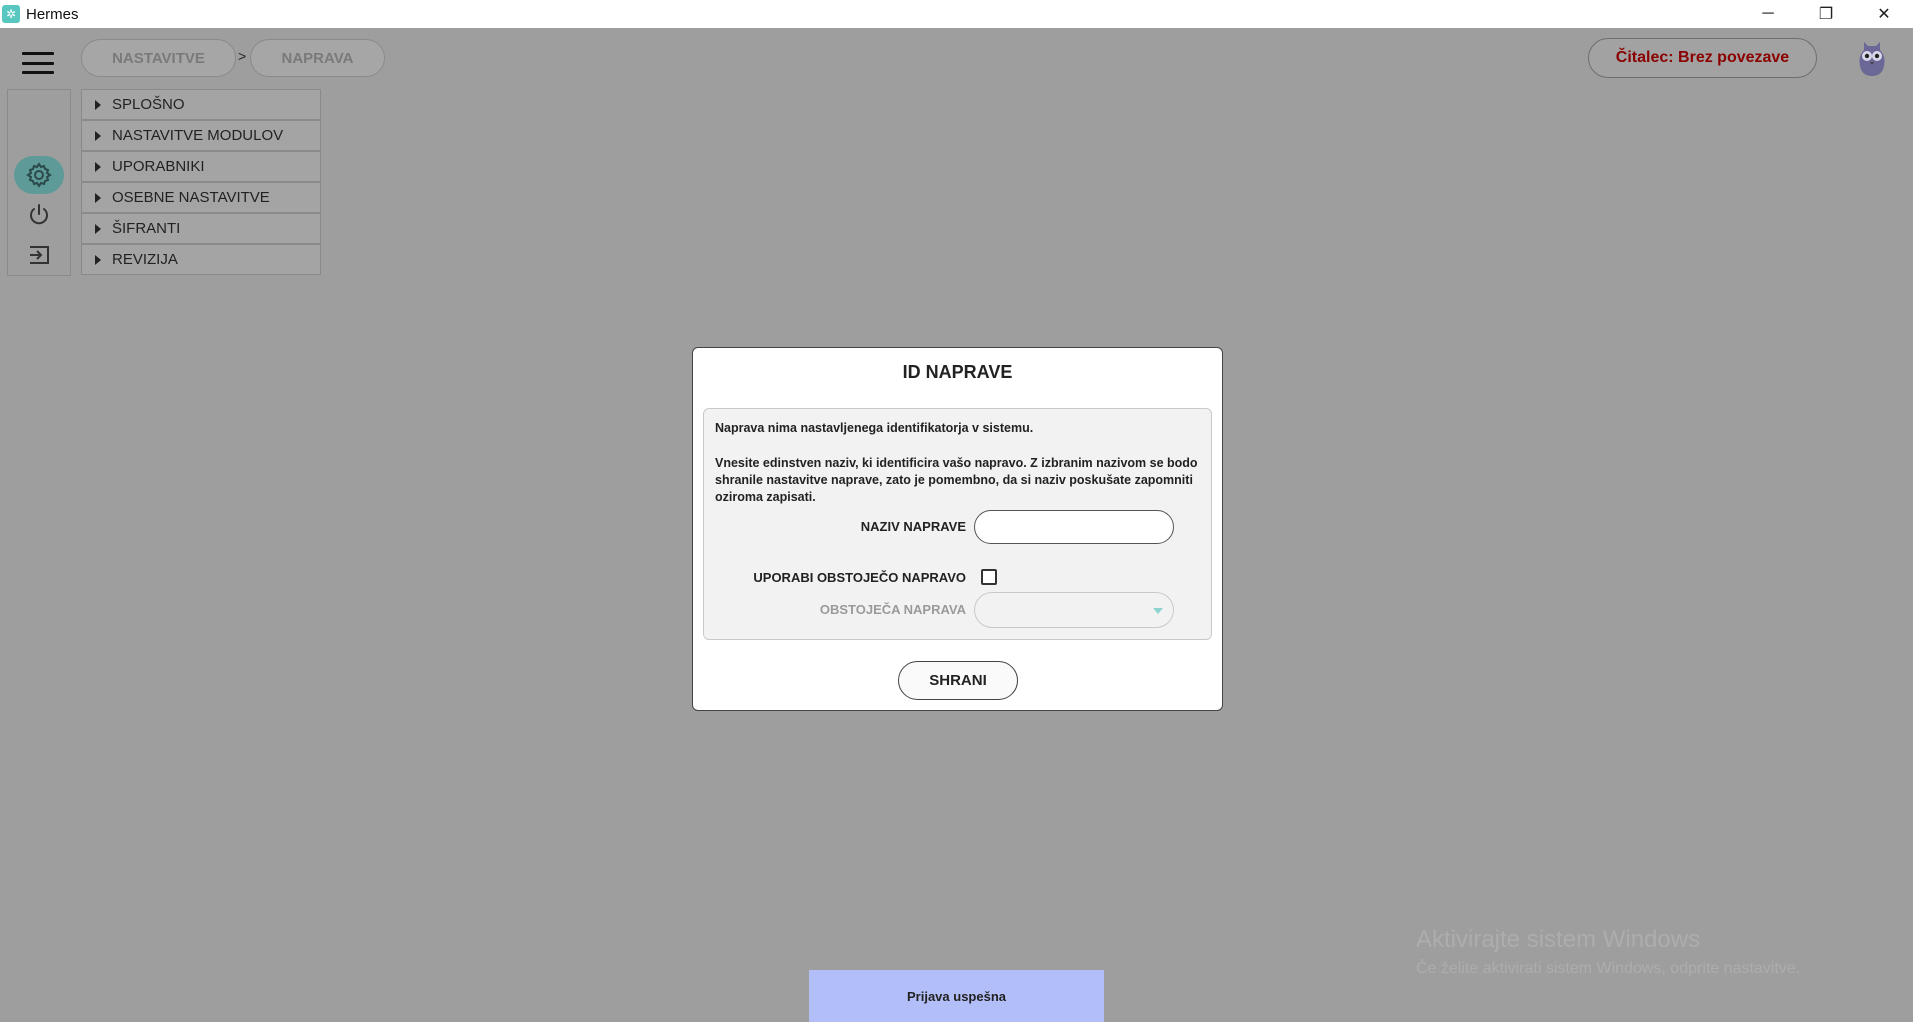 The height and width of the screenshot is (1022, 1913). What do you see at coordinates (1074, 610) in the screenshot?
I see `existing-device-select` at bounding box center [1074, 610].